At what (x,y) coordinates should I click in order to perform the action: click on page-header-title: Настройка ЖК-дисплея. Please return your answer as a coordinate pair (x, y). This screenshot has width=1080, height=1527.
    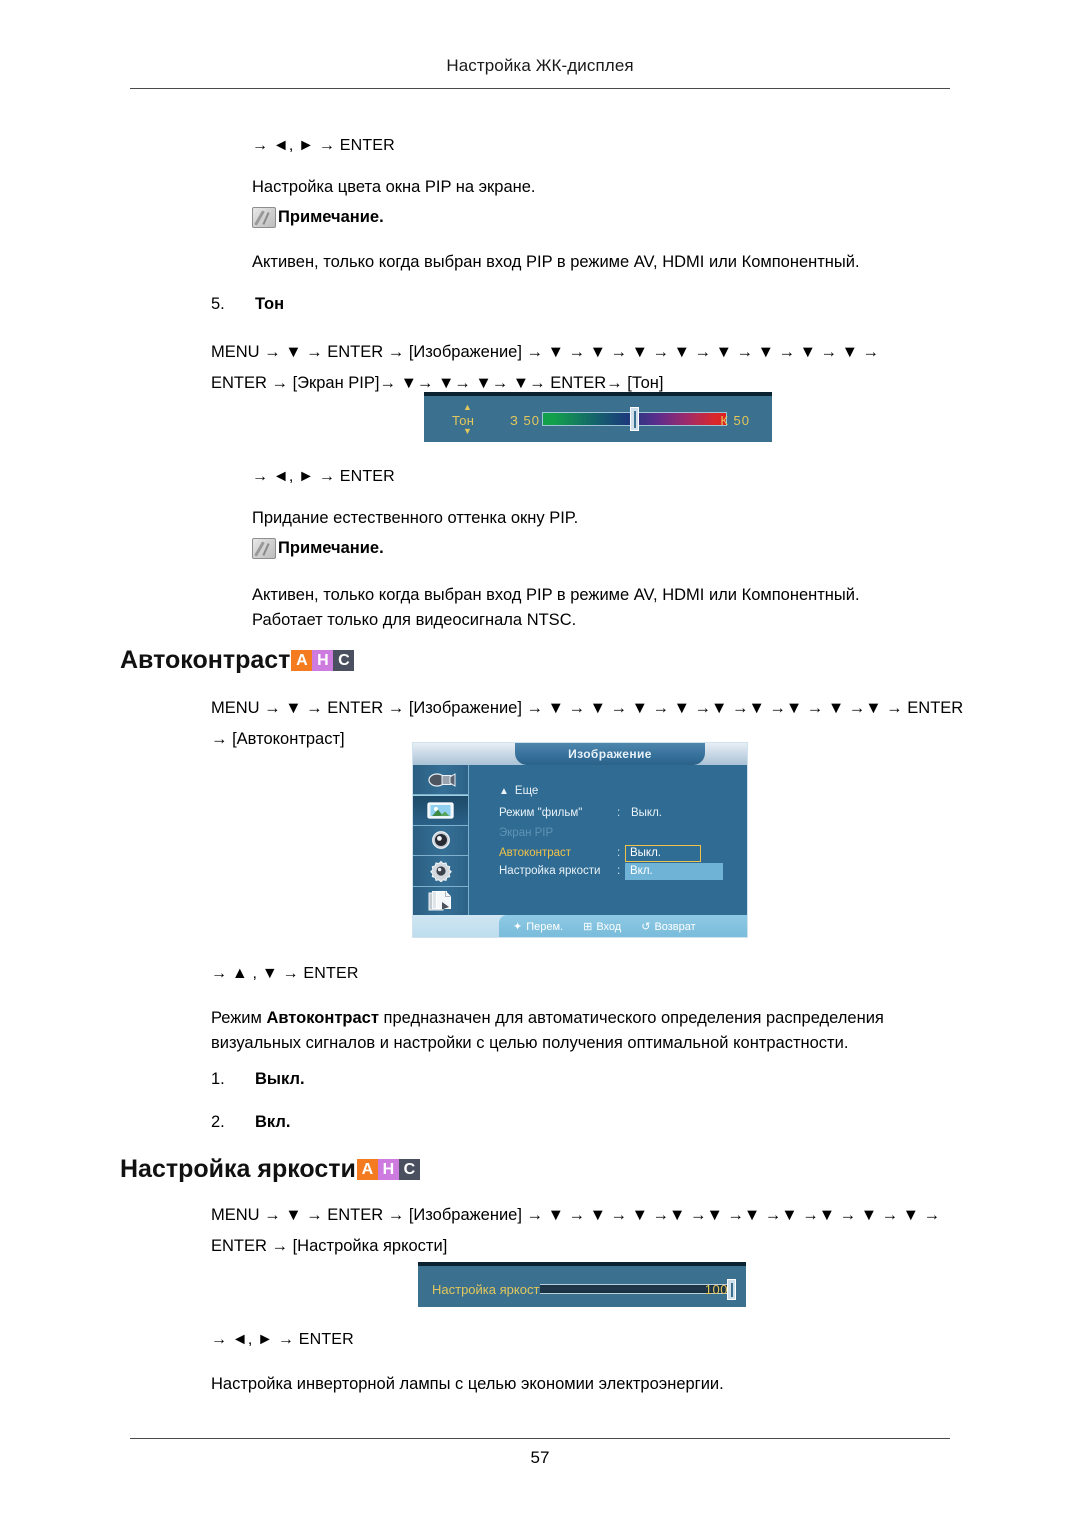
    Looking at the image, I should click on (540, 65).